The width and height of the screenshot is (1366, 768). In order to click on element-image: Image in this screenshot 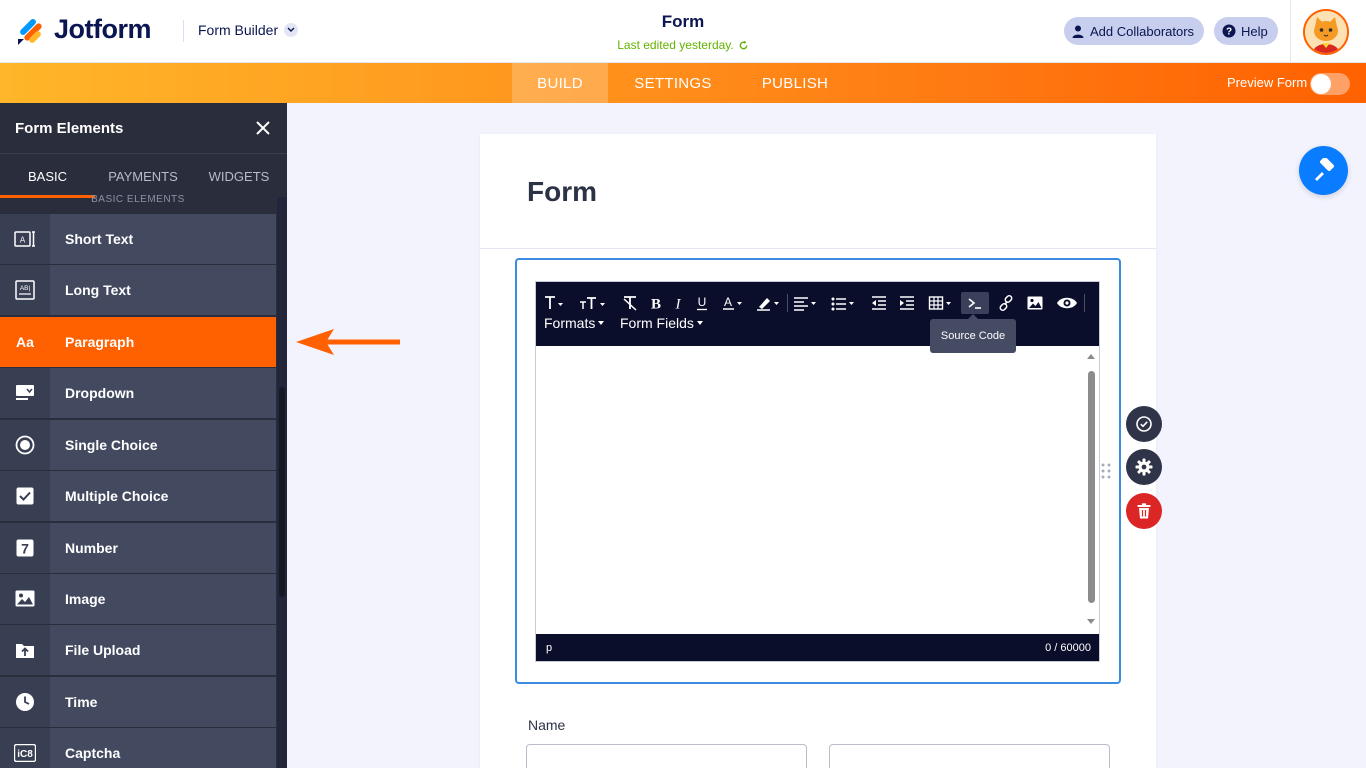, I will do `click(138, 598)`.